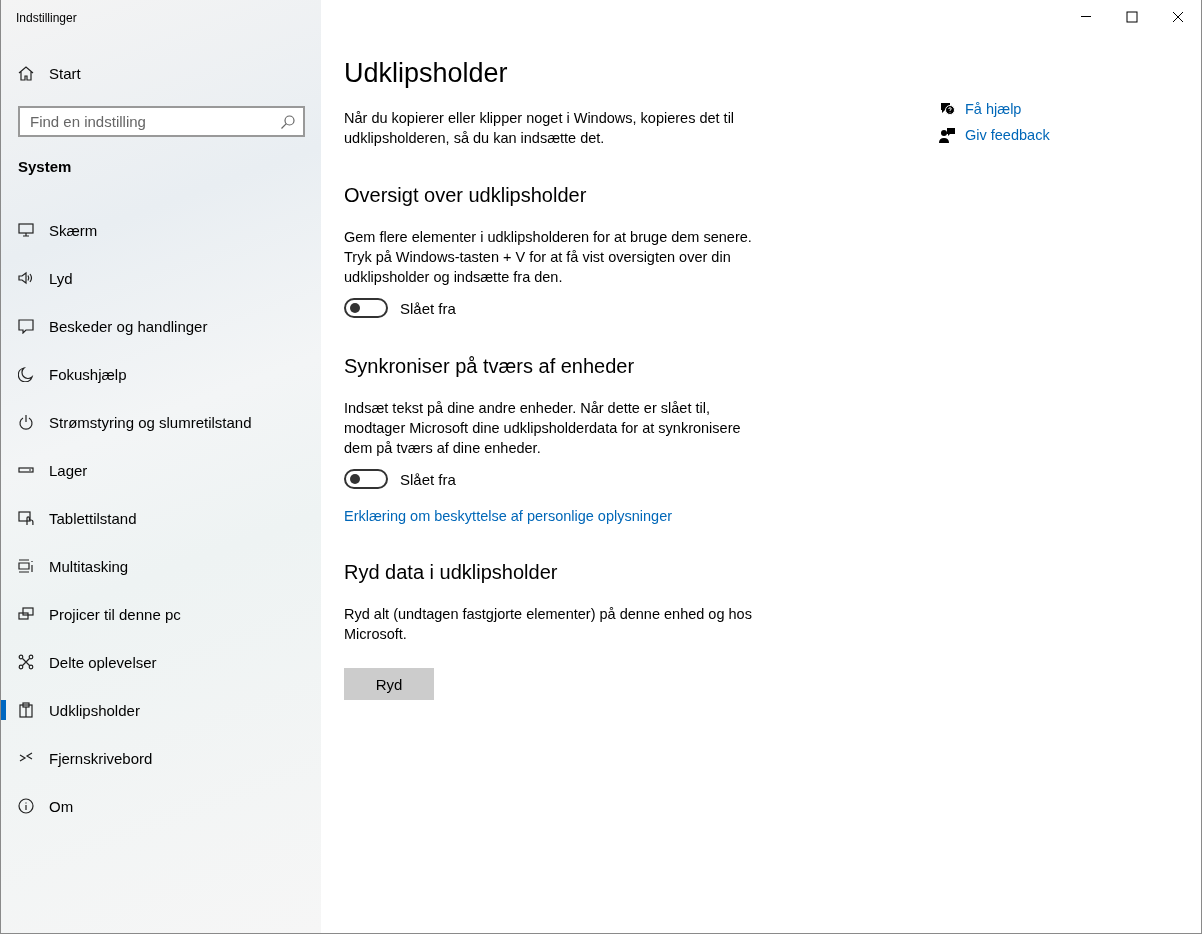  What do you see at coordinates (451, 572) in the screenshot?
I see `section-heading: Ryd data i udklipsholder` at bounding box center [451, 572].